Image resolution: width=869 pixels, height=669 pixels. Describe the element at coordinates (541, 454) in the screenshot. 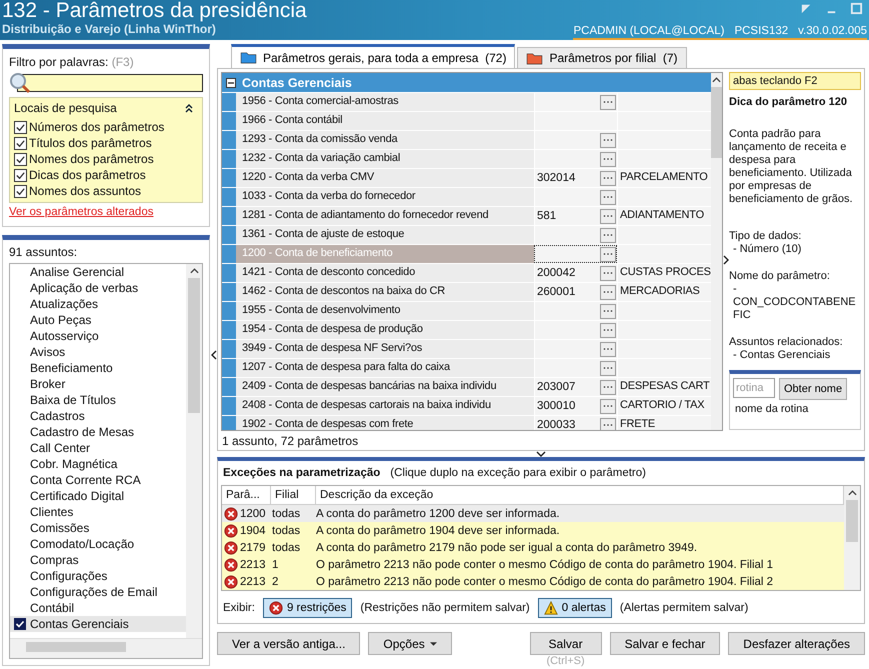

I see `chevron-down-icon` at that location.